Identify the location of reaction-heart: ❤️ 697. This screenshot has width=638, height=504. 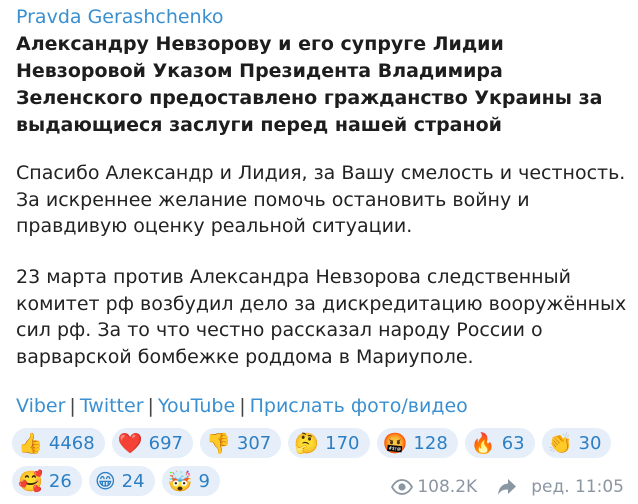
(152, 443).